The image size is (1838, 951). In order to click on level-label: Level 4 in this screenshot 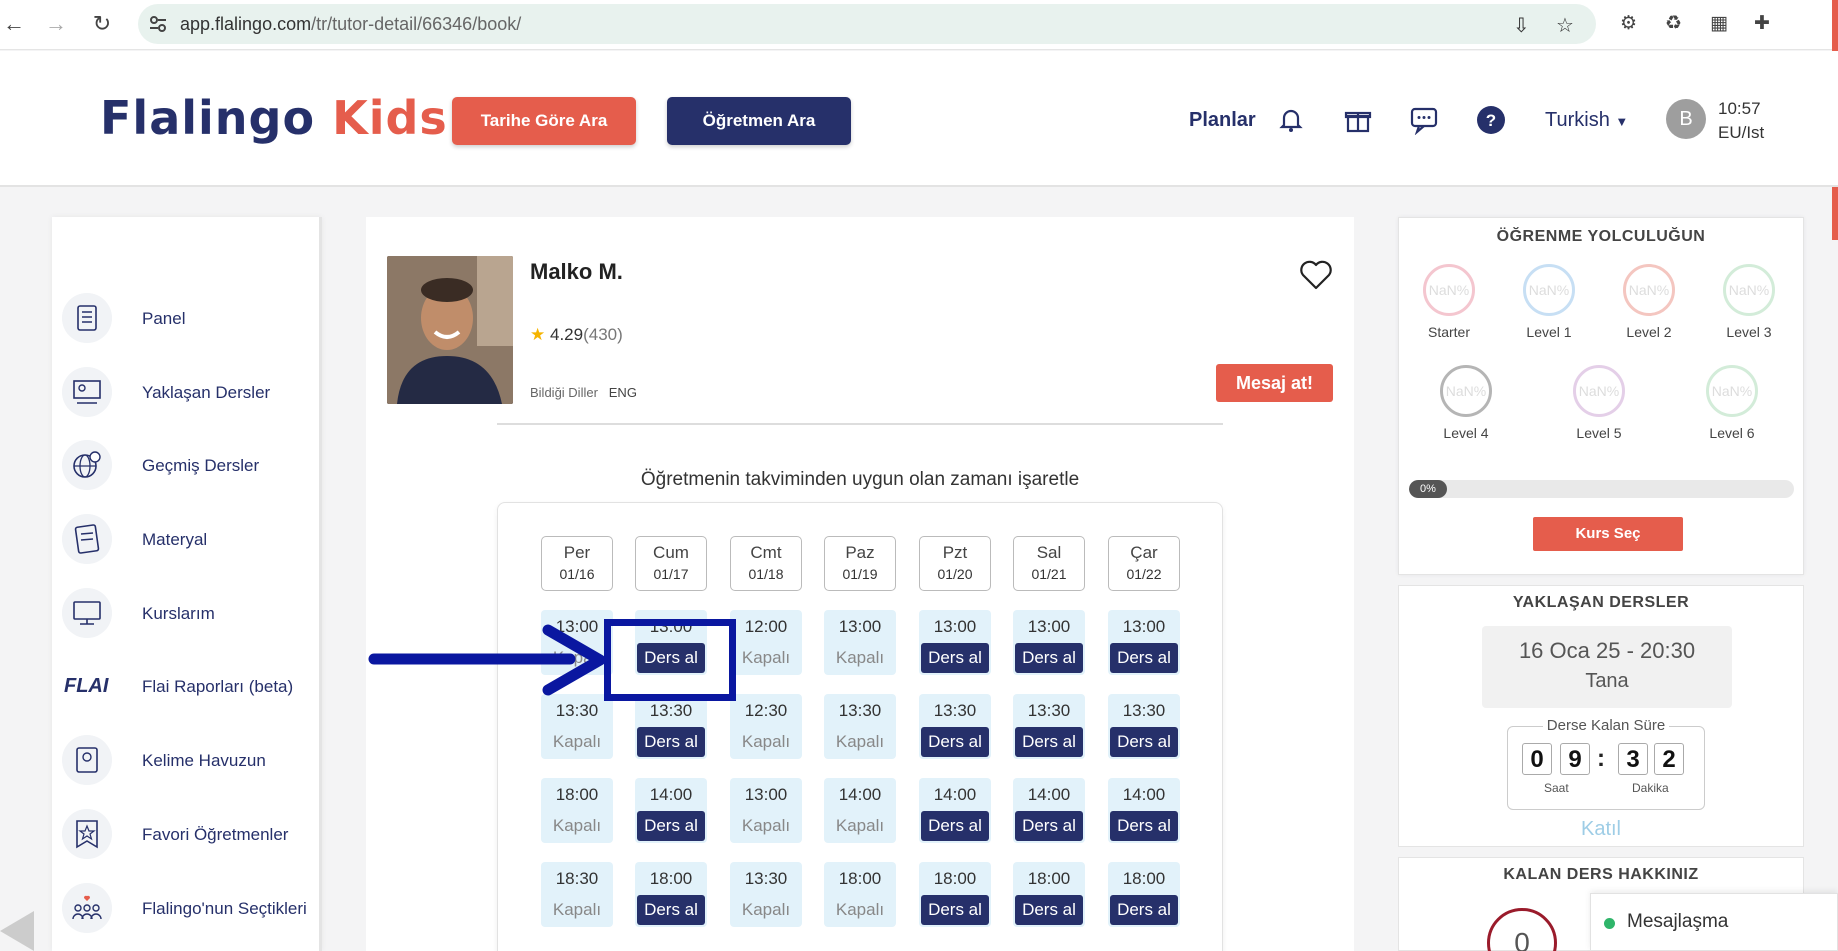, I will do `click(1466, 433)`.